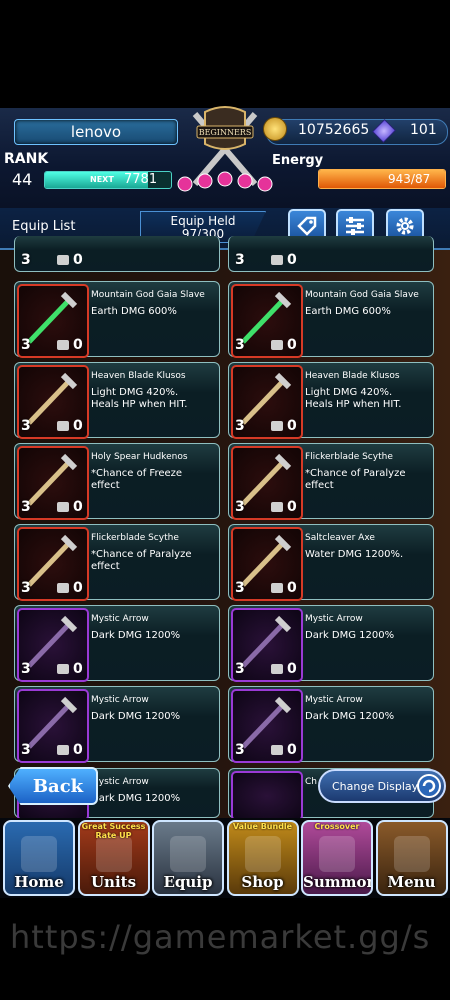  I want to click on energy-value: 943/87, so click(409, 179).